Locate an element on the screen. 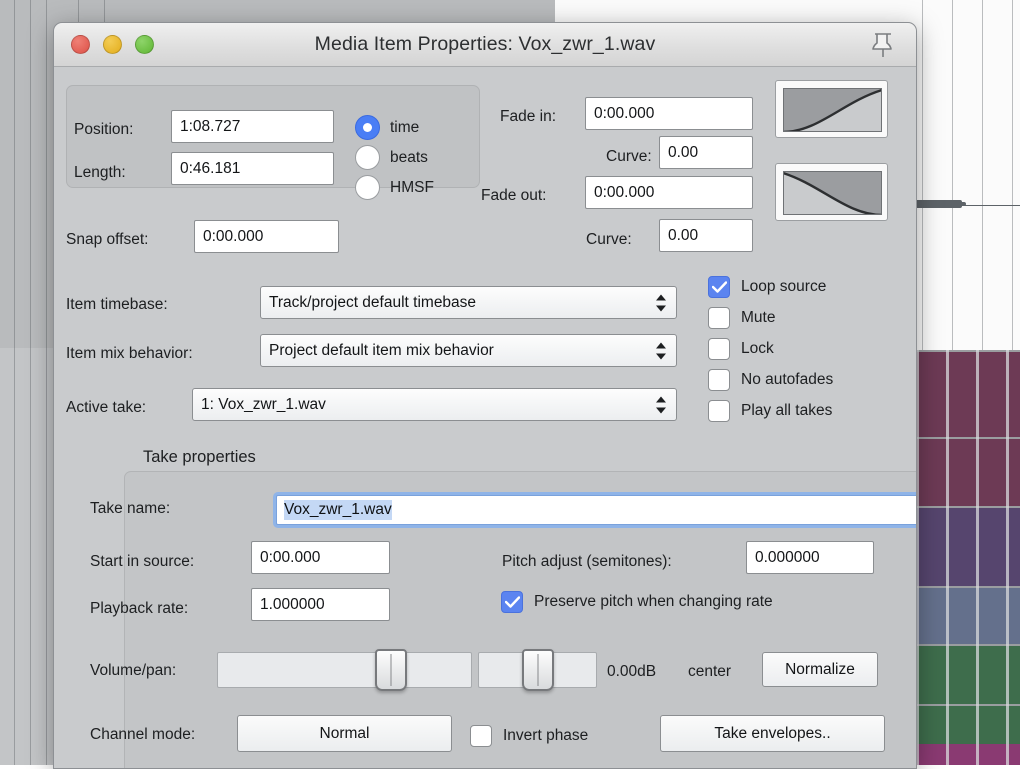 The image size is (1020, 769). take-name-input: Vox_zwr_1.wav is located at coordinates (596, 510).